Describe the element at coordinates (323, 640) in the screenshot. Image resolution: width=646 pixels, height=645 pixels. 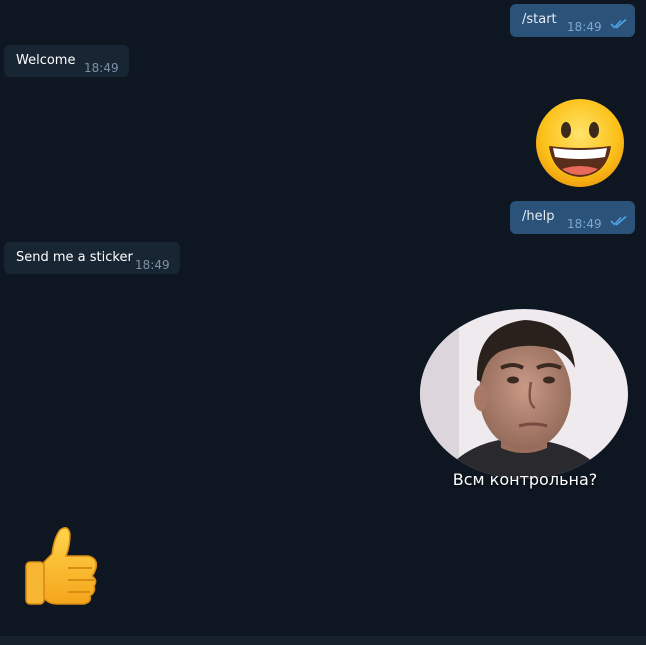
I see `bottom-bar` at that location.